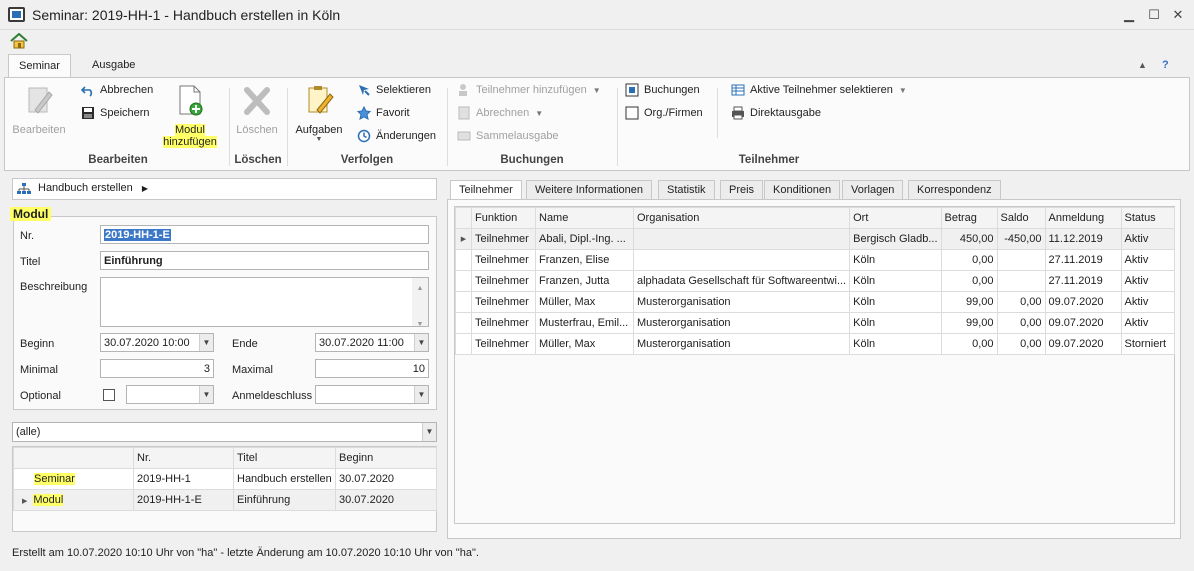  I want to click on beginn-field: 30.07.2020 10:00 ▼, so click(157, 342).